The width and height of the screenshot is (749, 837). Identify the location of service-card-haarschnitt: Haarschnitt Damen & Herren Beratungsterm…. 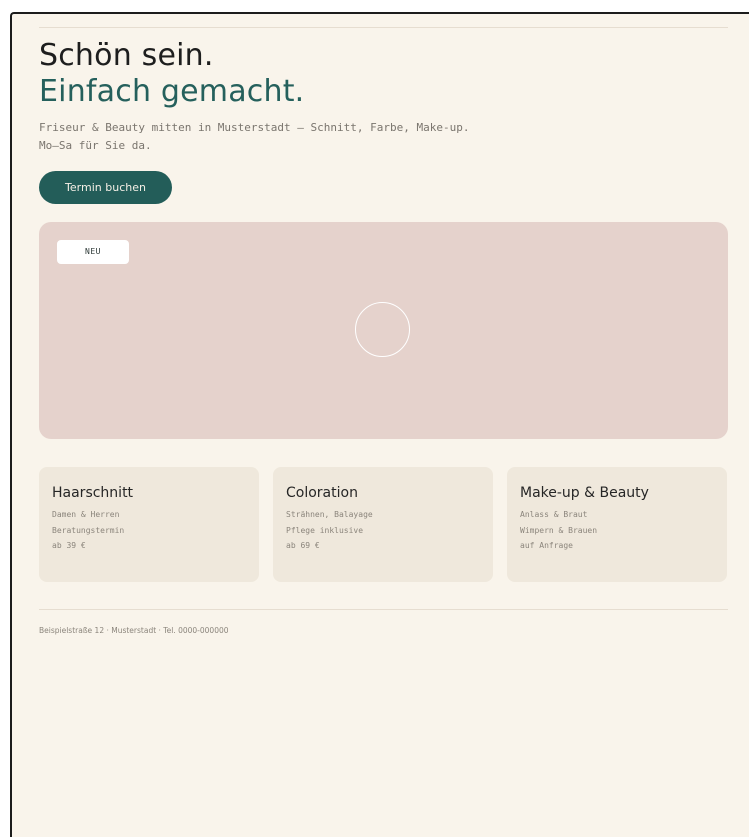
(149, 524).